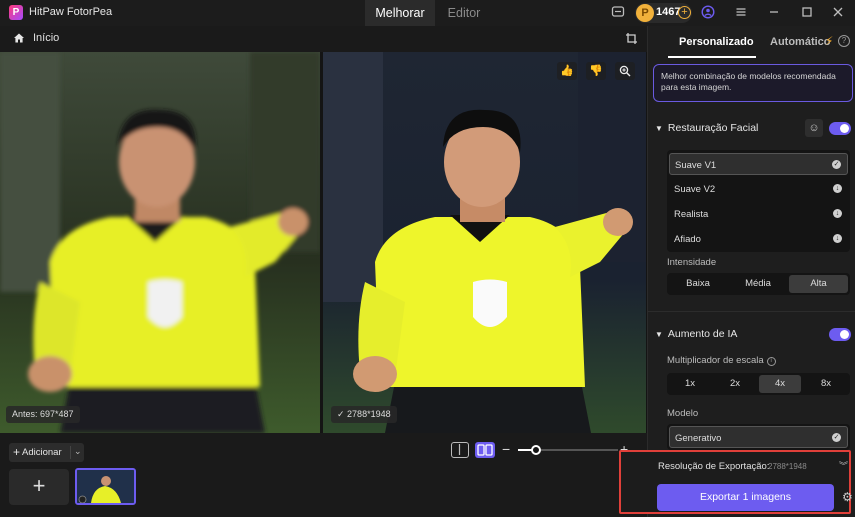  I want to click on scale-label-row: Multiplicador de escala i, so click(721, 360).